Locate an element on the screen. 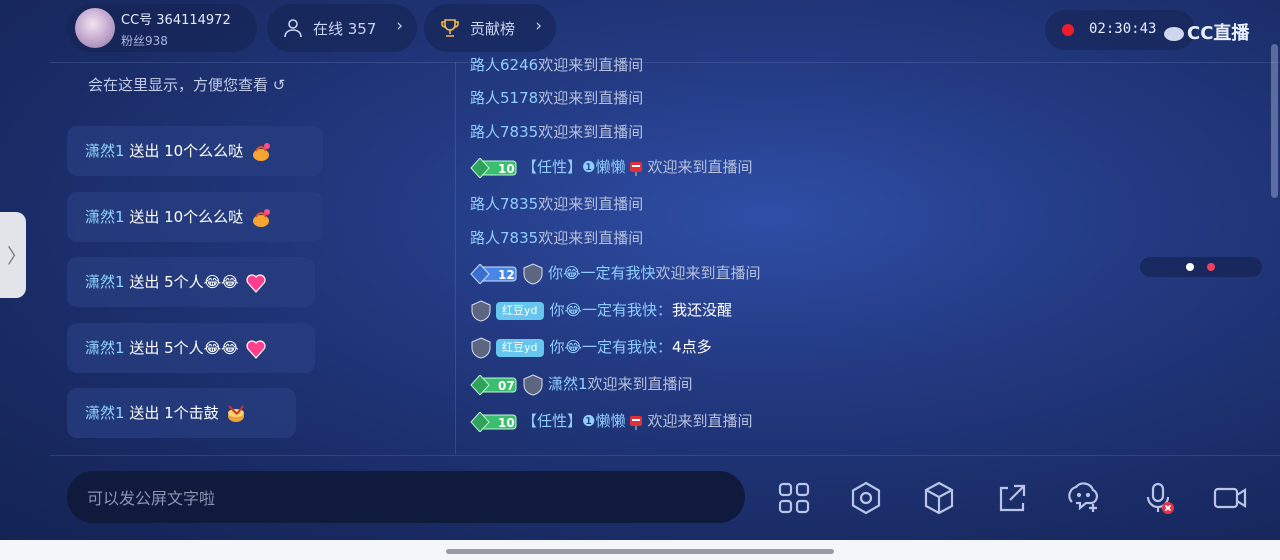  gift-action: 送出 1个击鼓 is located at coordinates (171, 413).